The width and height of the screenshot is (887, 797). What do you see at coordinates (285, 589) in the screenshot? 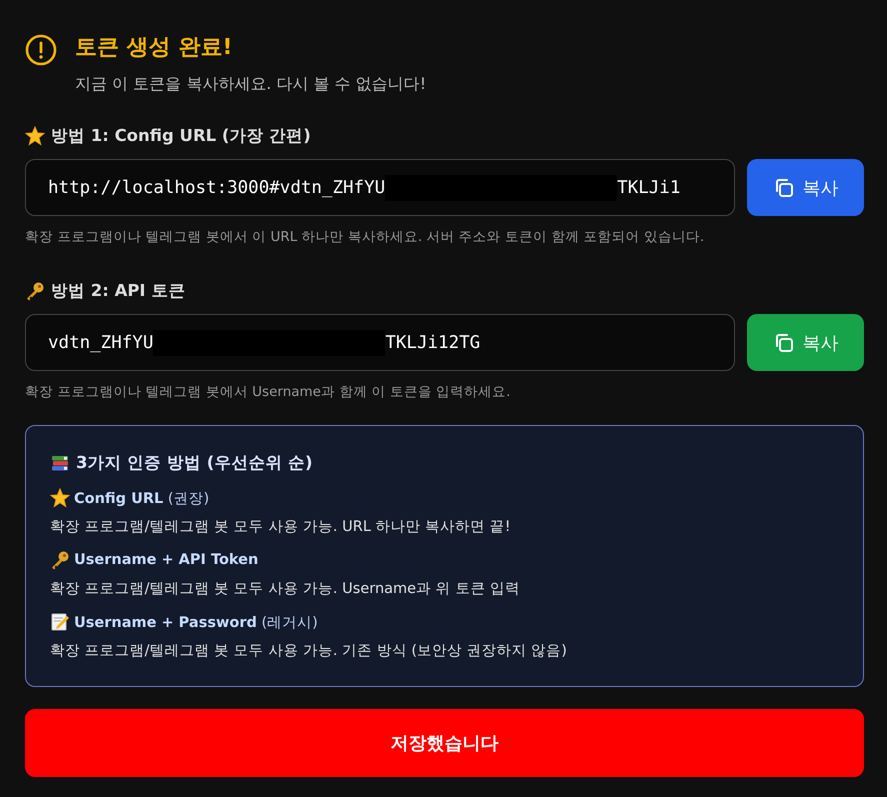
I see `method-description: 확장 프로그램/텔레그램 봇 모두 사용 가능. Username과 위 토큰 입력` at bounding box center [285, 589].